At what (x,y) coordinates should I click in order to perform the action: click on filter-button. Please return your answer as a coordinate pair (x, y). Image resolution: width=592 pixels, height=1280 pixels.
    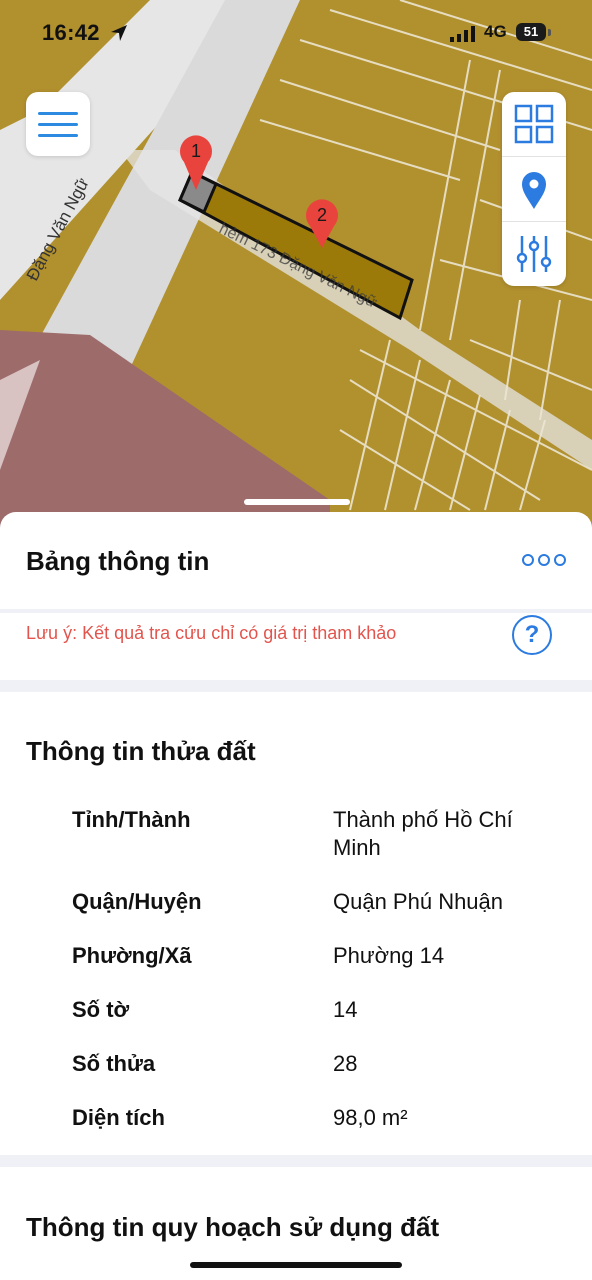
    Looking at the image, I should click on (534, 253).